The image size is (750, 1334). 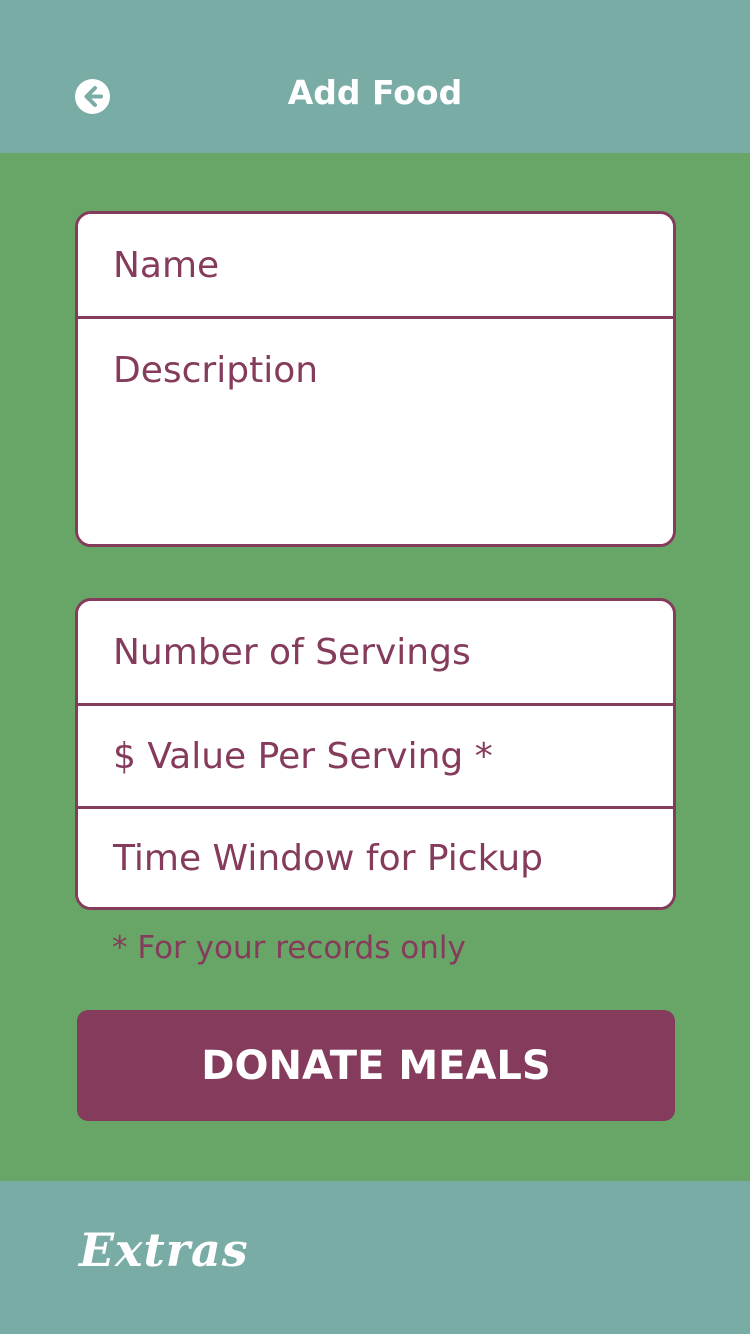 I want to click on description-input, so click(x=375, y=431).